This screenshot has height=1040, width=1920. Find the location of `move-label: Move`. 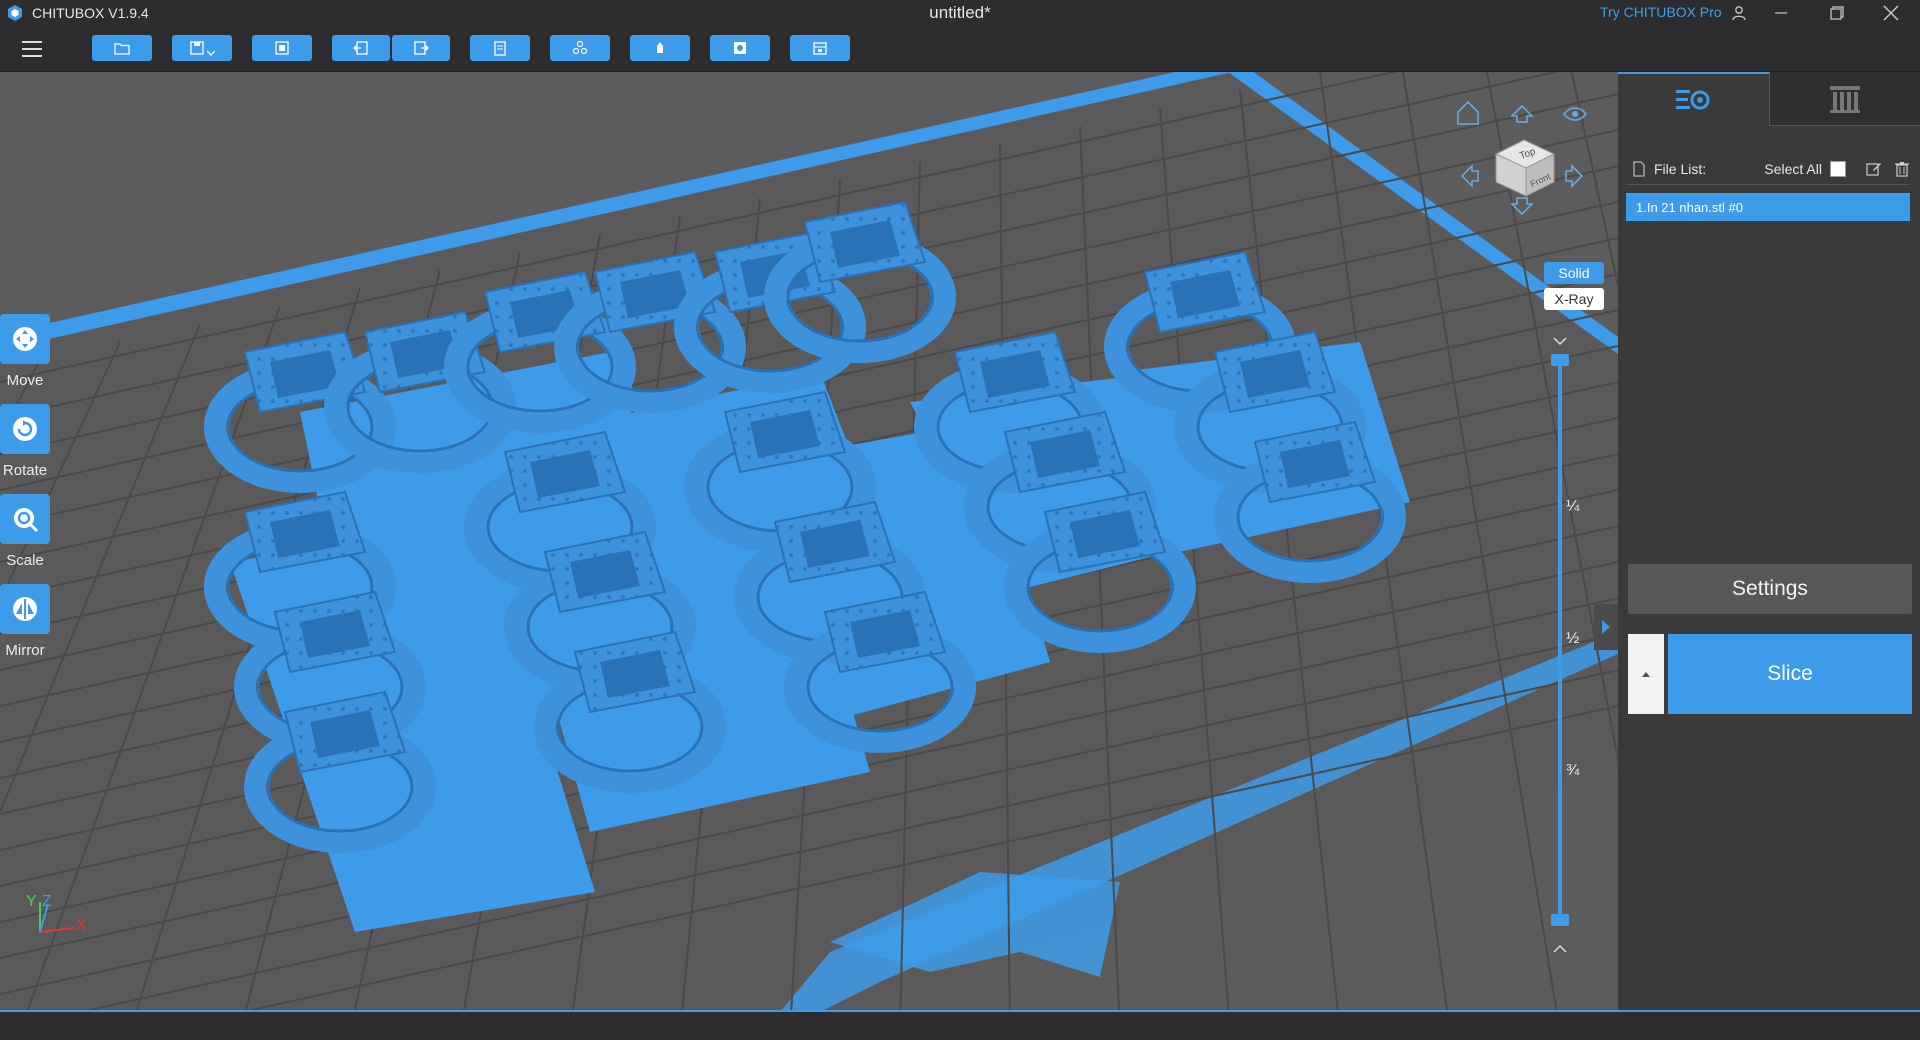

move-label: Move is located at coordinates (25, 380).